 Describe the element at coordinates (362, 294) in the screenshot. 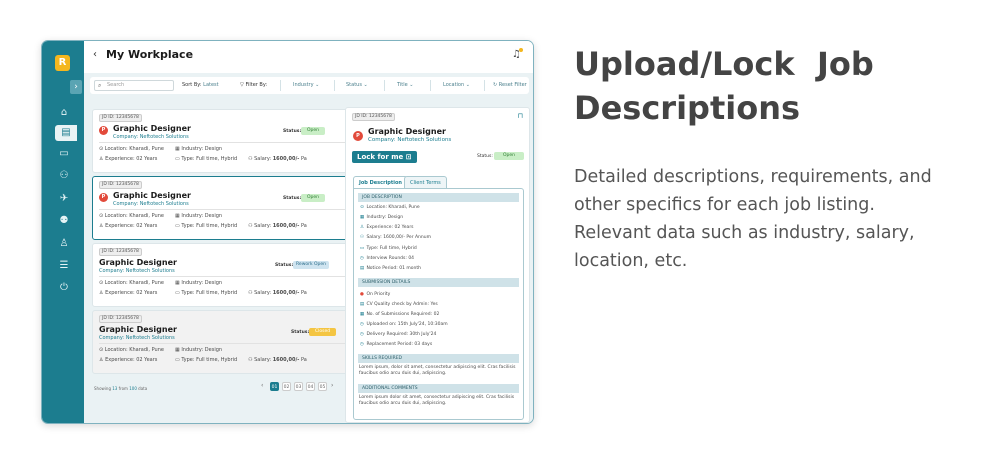

I see `priority-icon: ●` at that location.